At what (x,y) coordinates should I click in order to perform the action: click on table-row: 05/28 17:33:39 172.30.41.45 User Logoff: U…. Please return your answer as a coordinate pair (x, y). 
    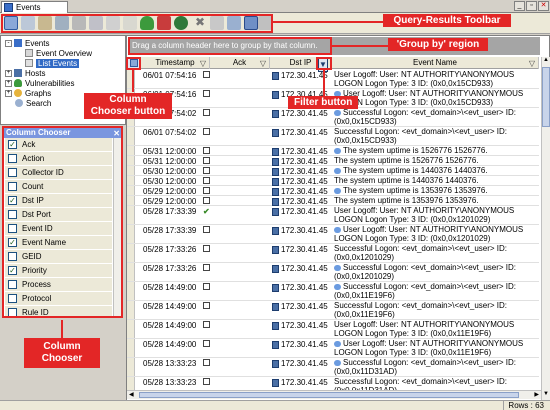
    Looking at the image, I should click on (333, 234).